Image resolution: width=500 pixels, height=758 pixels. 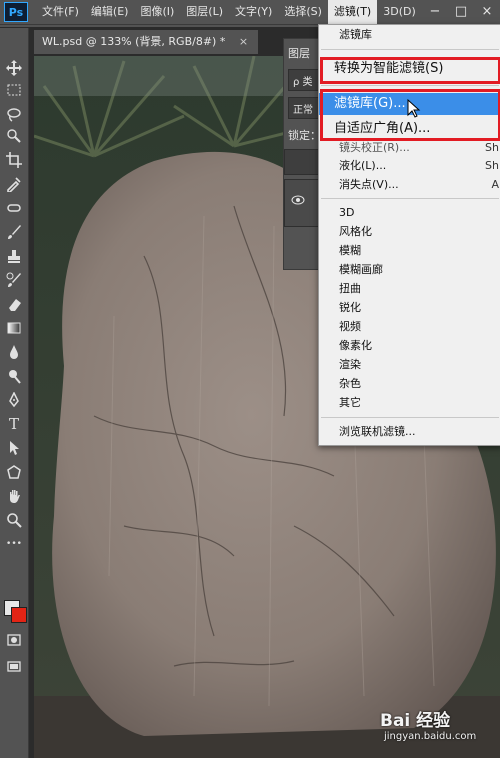 I want to click on lens-correction-shortcut: Sh, so click(x=492, y=147).